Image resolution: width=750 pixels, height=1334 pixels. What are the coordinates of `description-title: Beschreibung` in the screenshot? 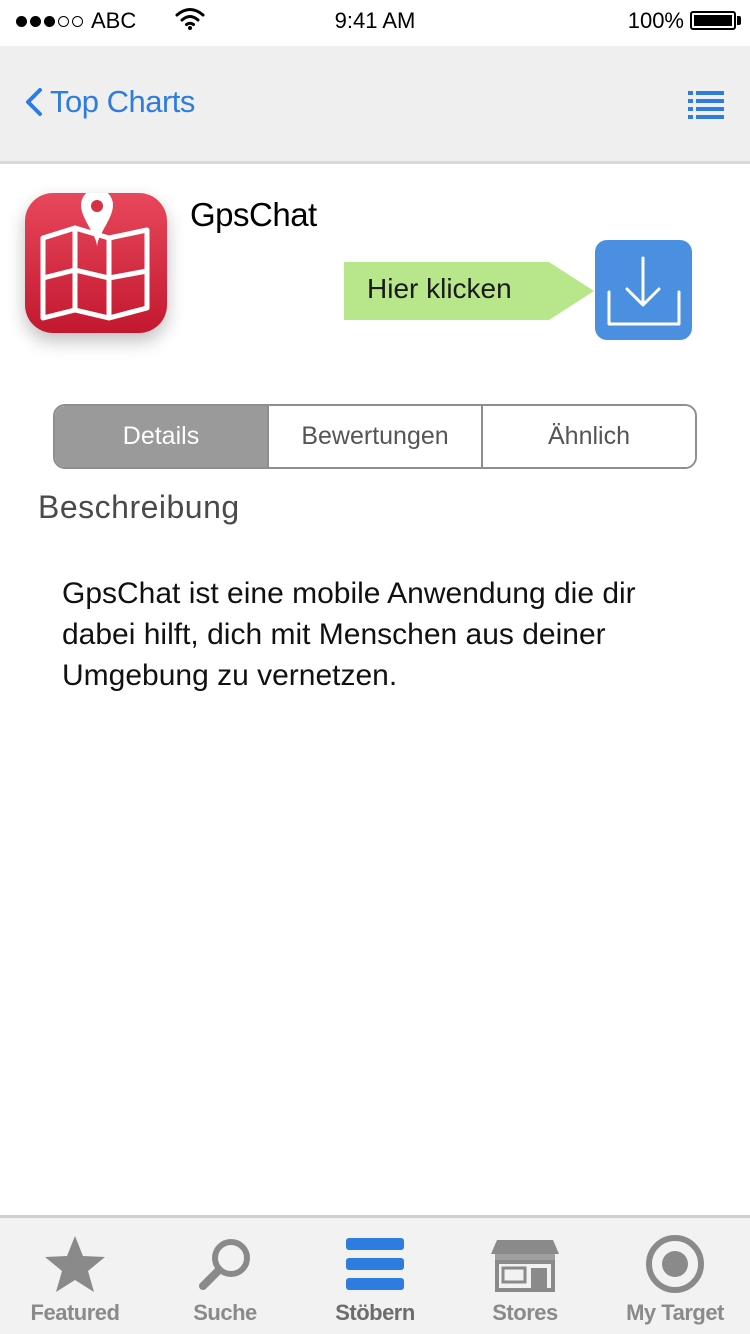 It's located at (139, 507).